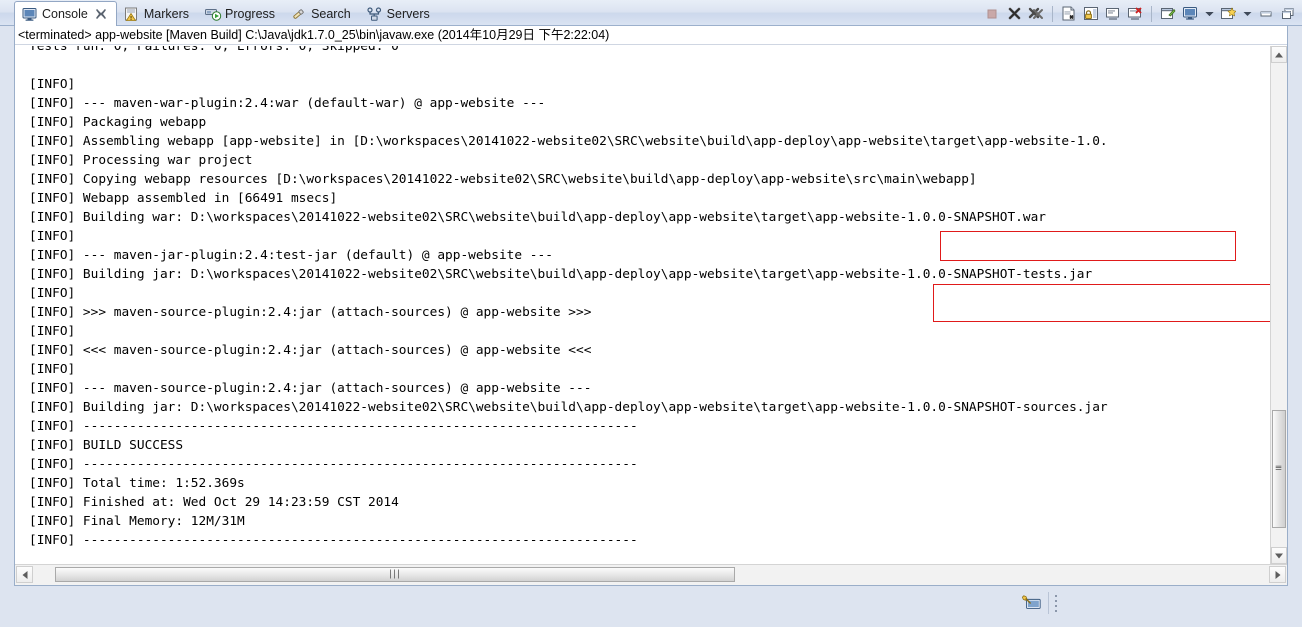  I want to click on console-line: [INFO] Final Memory: 12M/31M, so click(137, 521).